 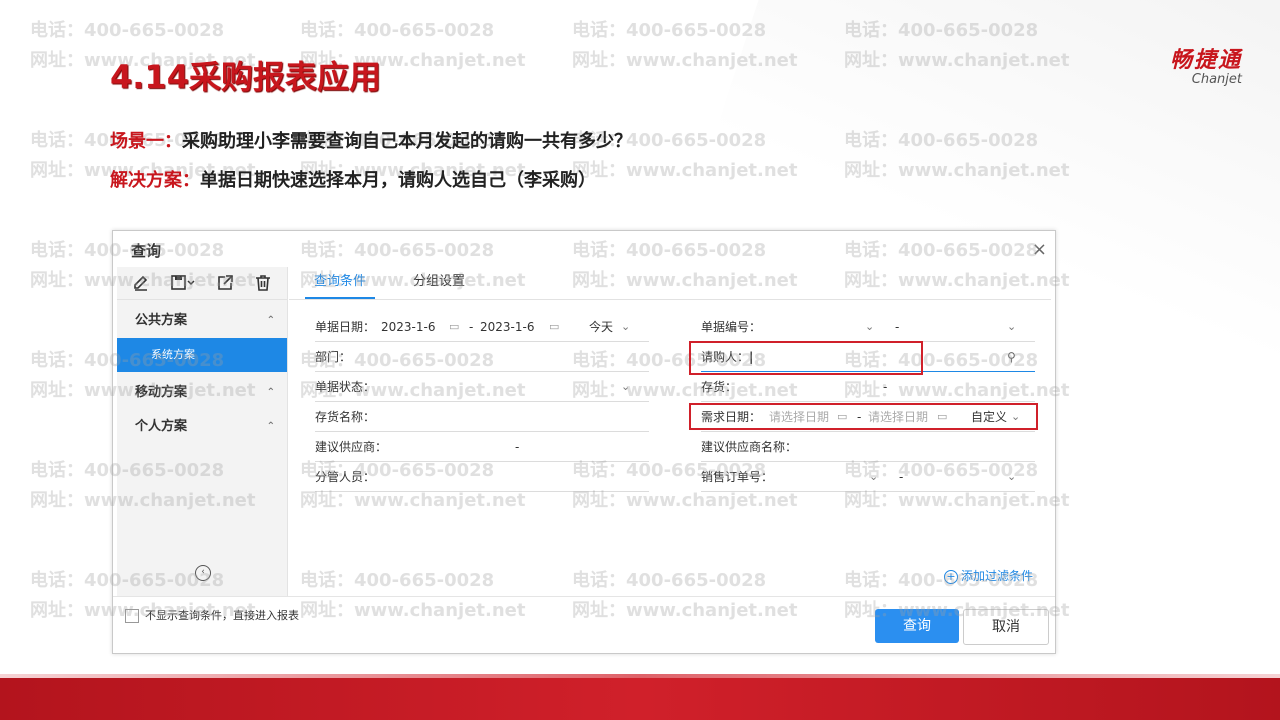 I want to click on doc-date-preset: 今天, so click(x=601, y=327).